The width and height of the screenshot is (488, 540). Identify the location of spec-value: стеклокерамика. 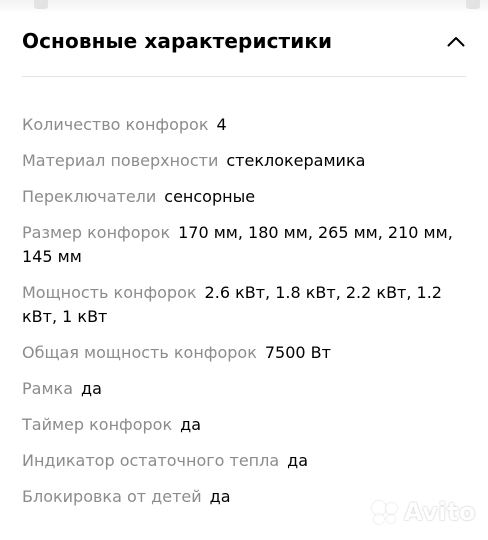
(296, 160).